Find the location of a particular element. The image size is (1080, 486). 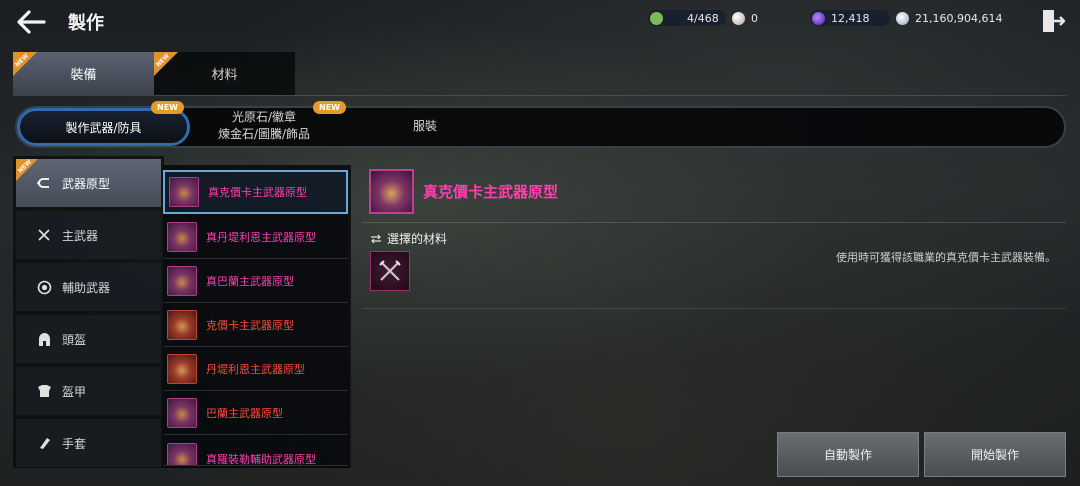

category-armor: 盔甲 is located at coordinates (88, 391).